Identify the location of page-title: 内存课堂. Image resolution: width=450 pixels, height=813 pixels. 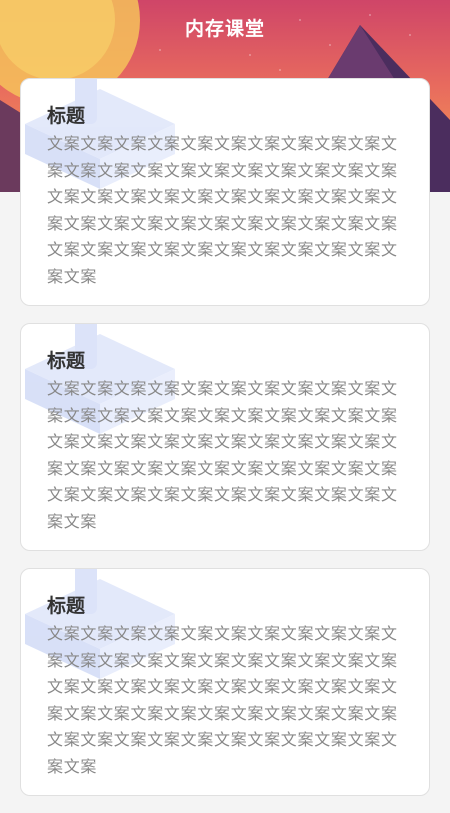
(224, 29).